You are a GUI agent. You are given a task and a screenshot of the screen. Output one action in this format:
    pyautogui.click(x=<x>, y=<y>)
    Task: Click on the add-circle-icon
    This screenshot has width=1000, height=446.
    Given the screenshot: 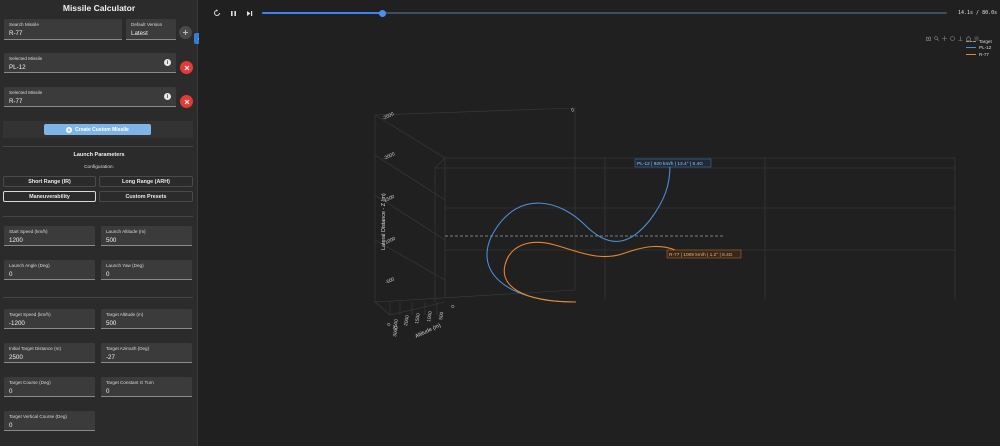 What is the action you would take?
    pyautogui.click(x=69, y=129)
    